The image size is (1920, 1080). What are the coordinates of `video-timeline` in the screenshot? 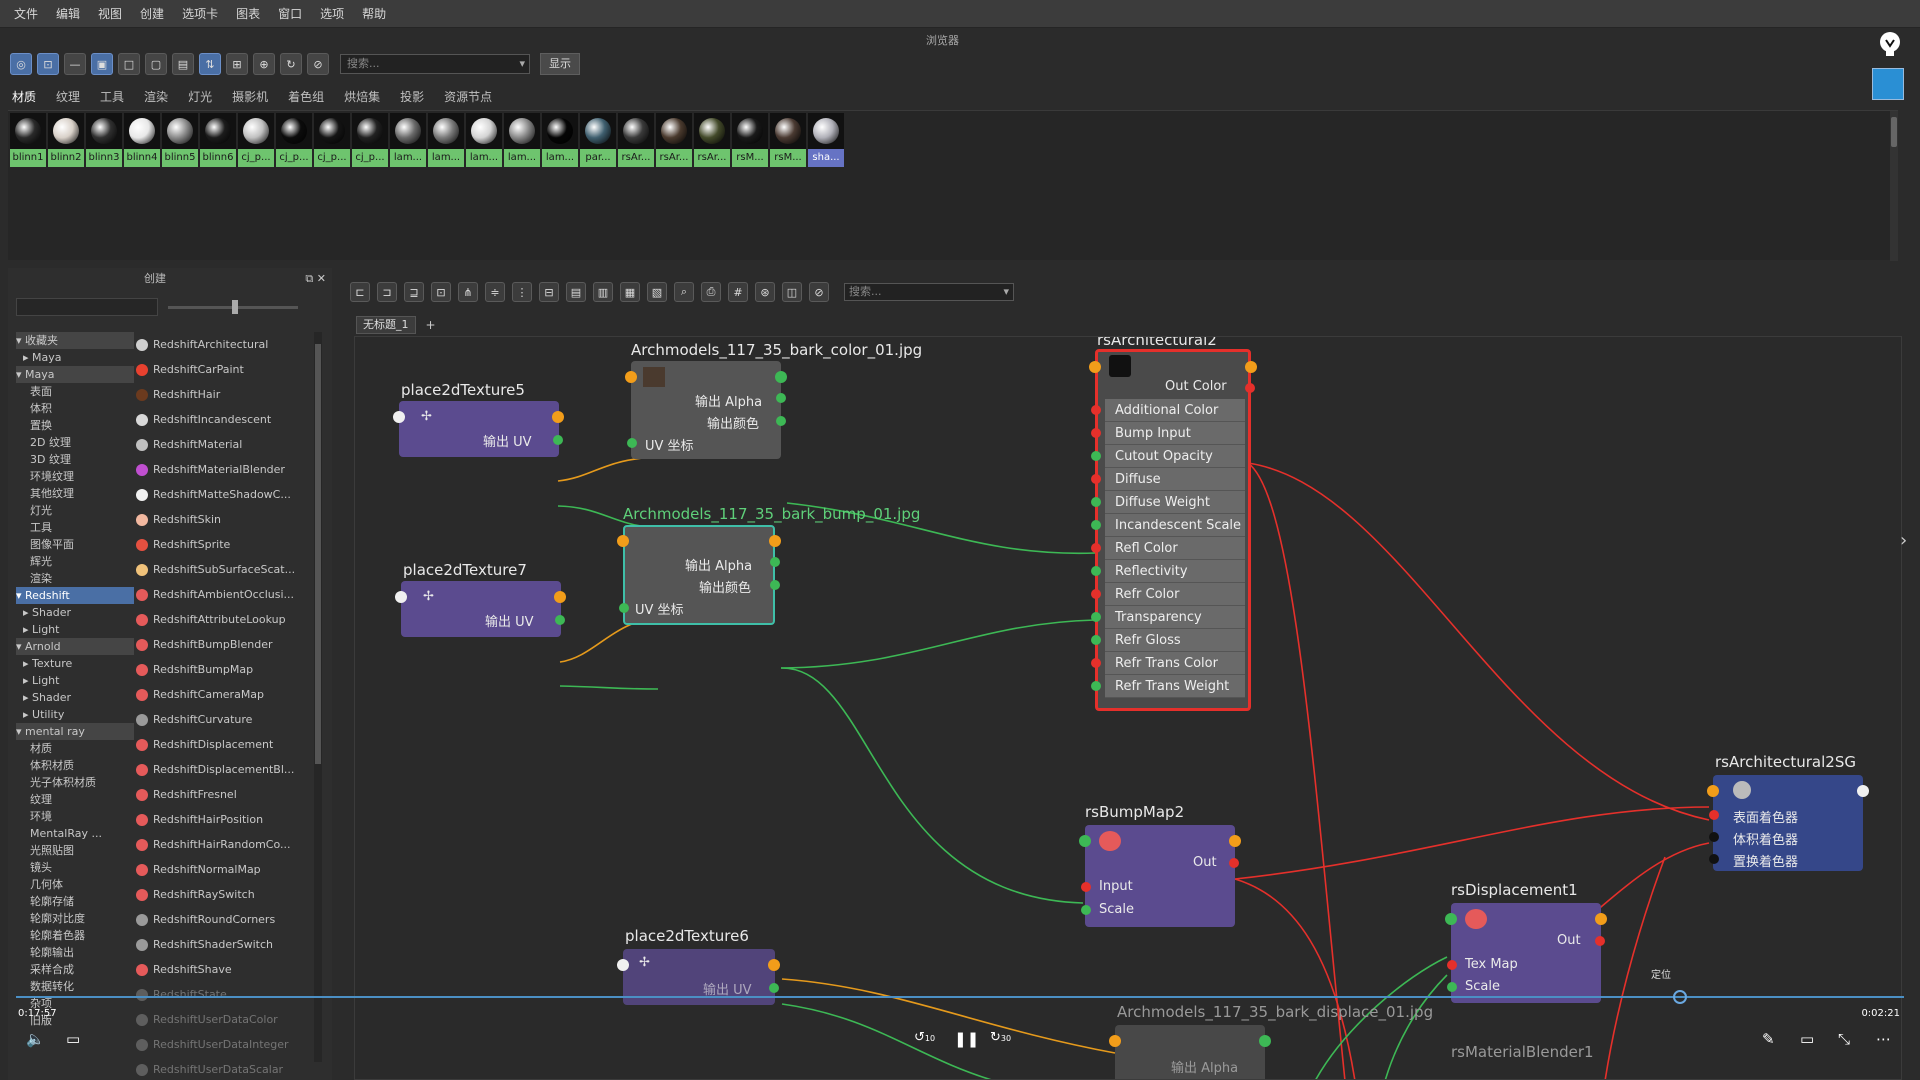 It's located at (960, 997).